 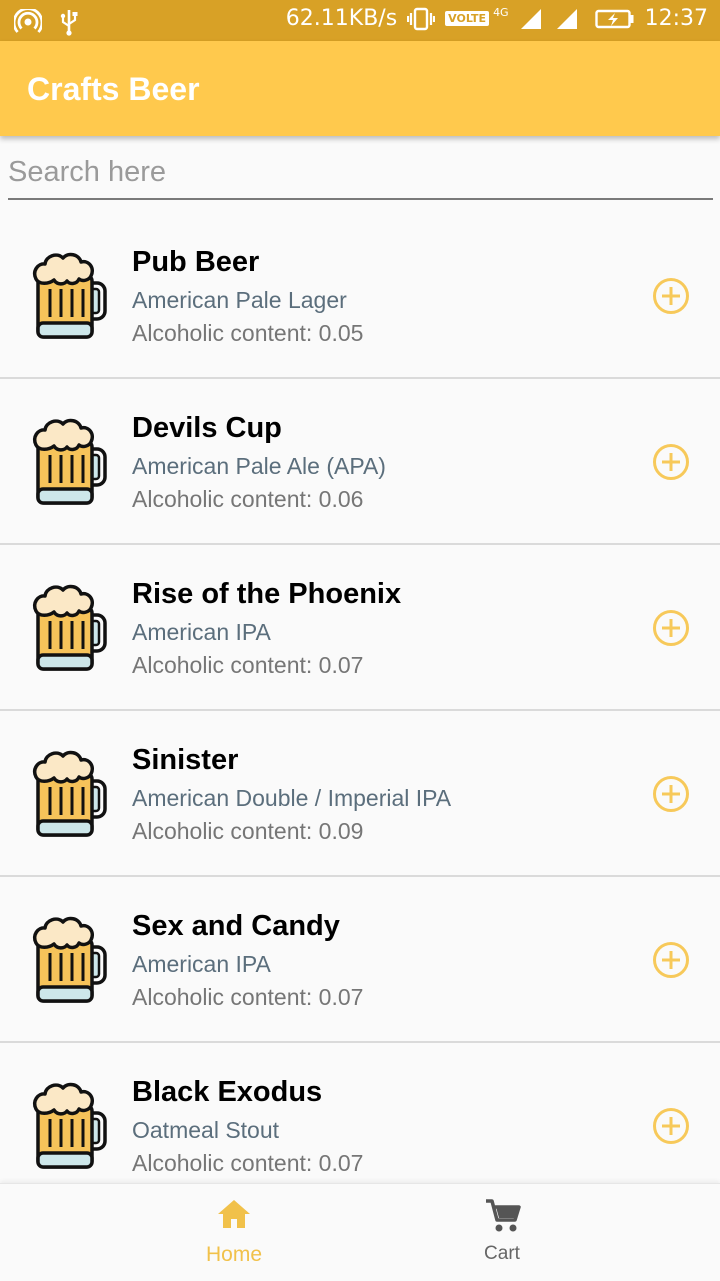 What do you see at coordinates (360, 172) in the screenshot?
I see `search-input` at bounding box center [360, 172].